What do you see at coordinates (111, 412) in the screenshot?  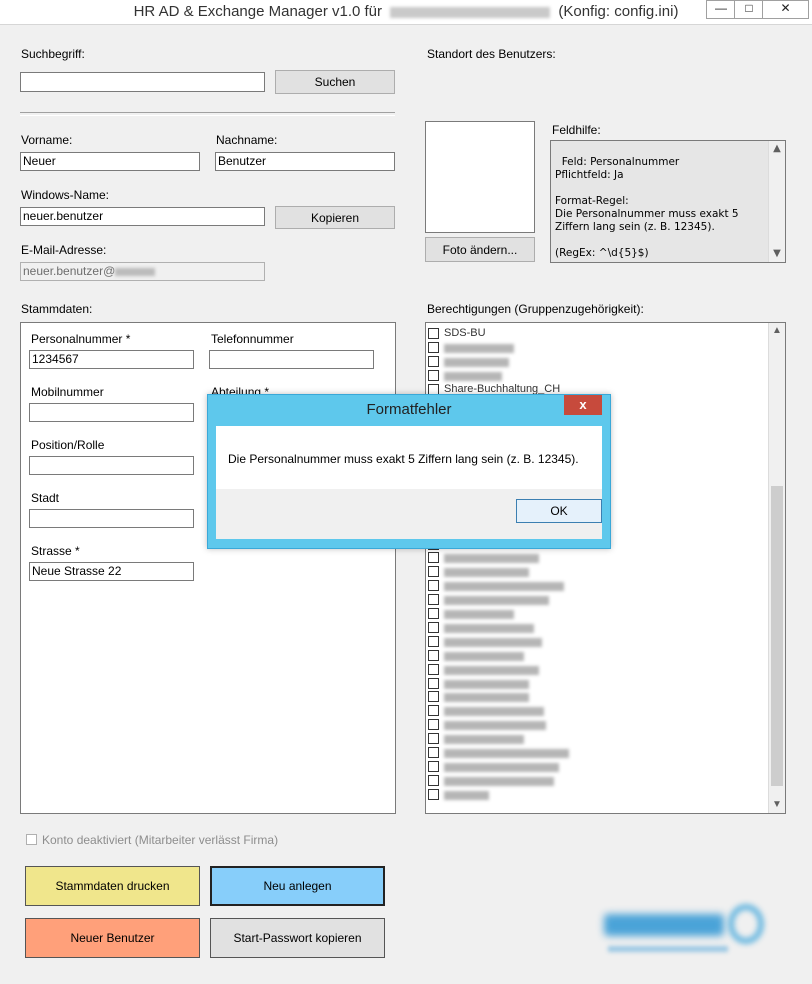 I see `mobil-input` at bounding box center [111, 412].